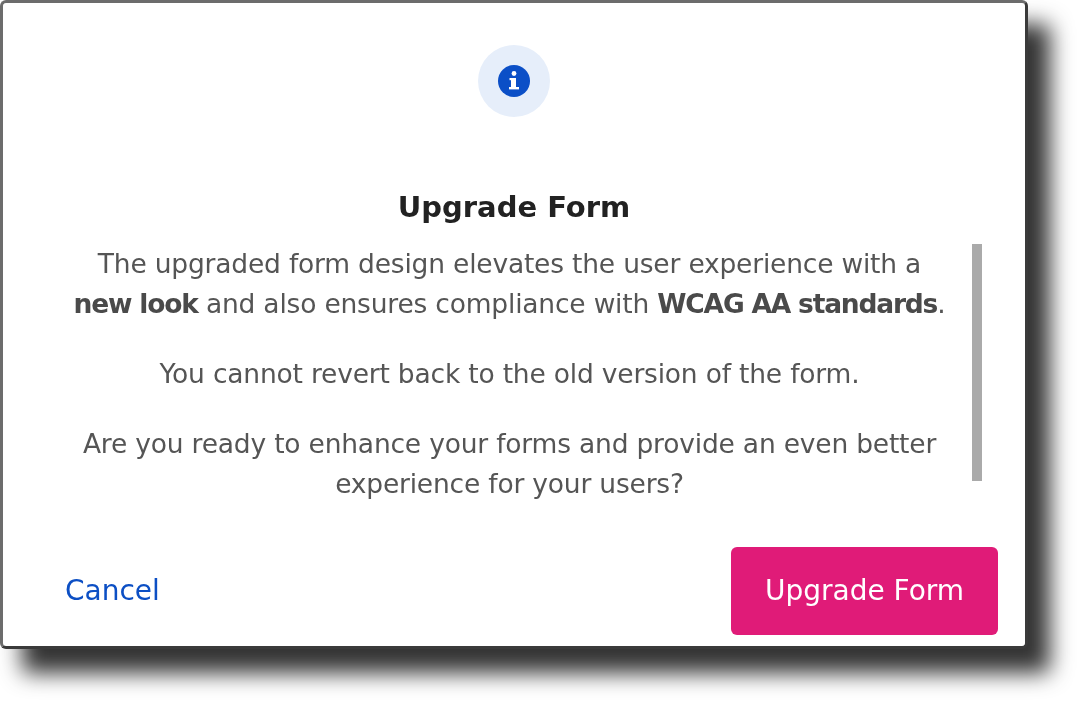 This screenshot has height=712, width=1090. What do you see at coordinates (514, 81) in the screenshot?
I see `info-icon` at bounding box center [514, 81].